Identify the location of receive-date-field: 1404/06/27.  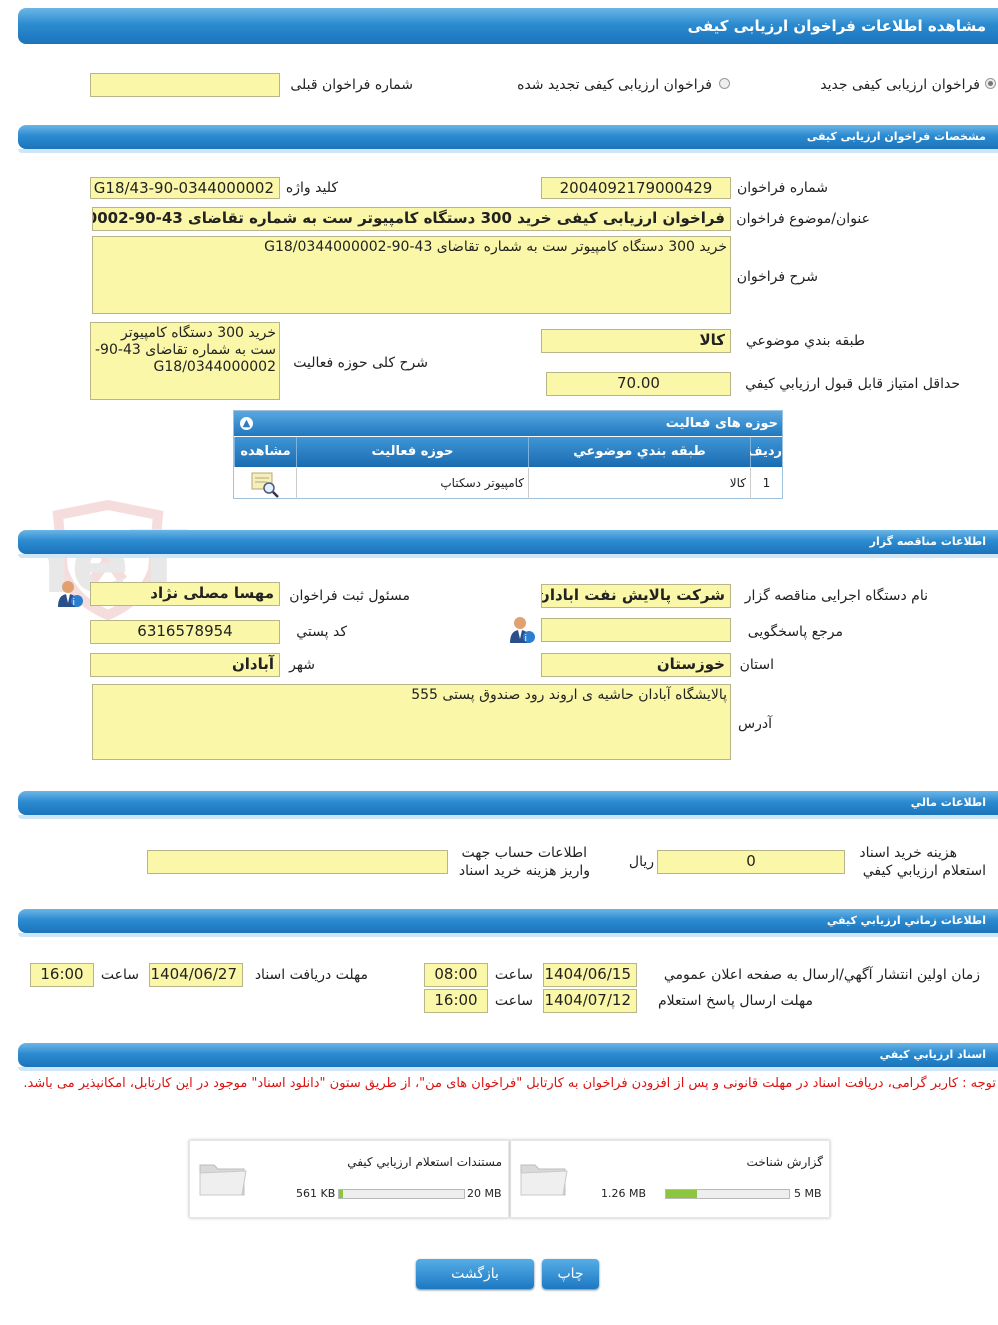
(196, 975).